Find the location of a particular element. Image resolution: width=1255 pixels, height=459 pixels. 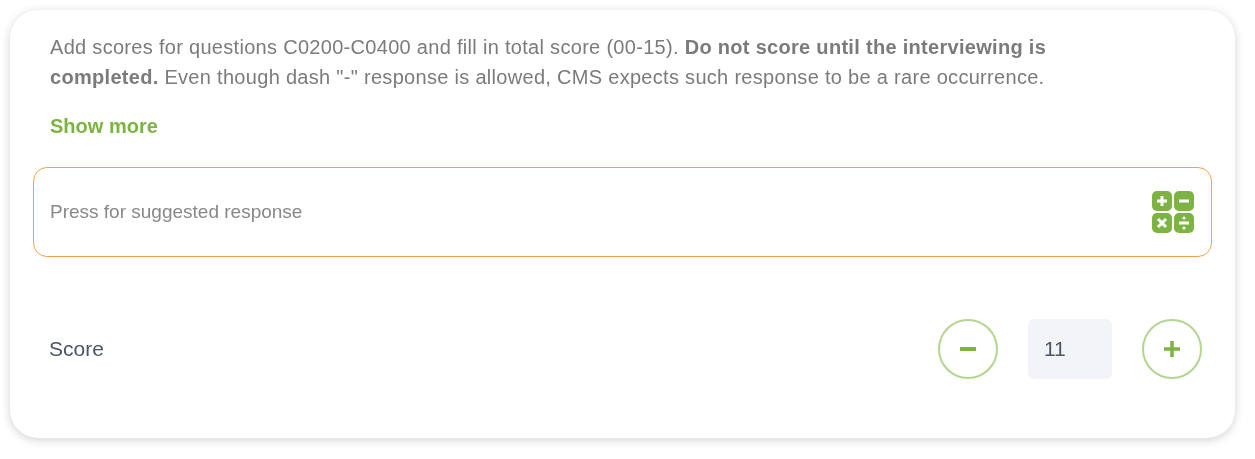

minus-icon is located at coordinates (968, 349).